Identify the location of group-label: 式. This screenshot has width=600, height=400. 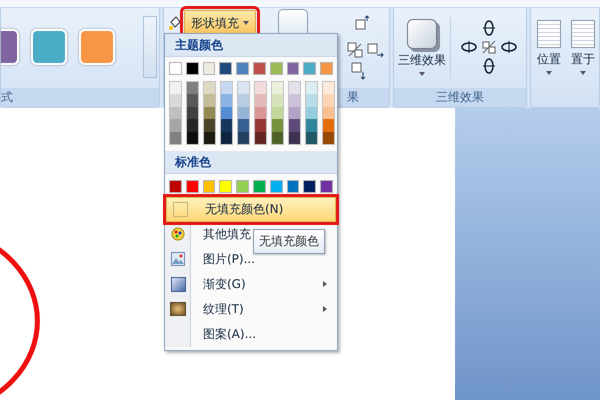
(80, 97).